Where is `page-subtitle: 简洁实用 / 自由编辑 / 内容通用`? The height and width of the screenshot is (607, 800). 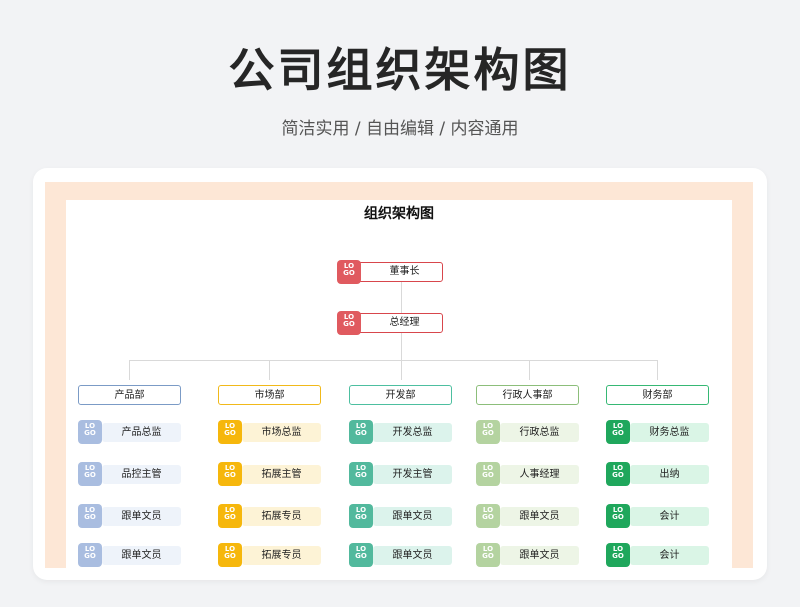
page-subtitle: 简洁实用 / 自由编辑 / 内容通用 is located at coordinates (400, 129).